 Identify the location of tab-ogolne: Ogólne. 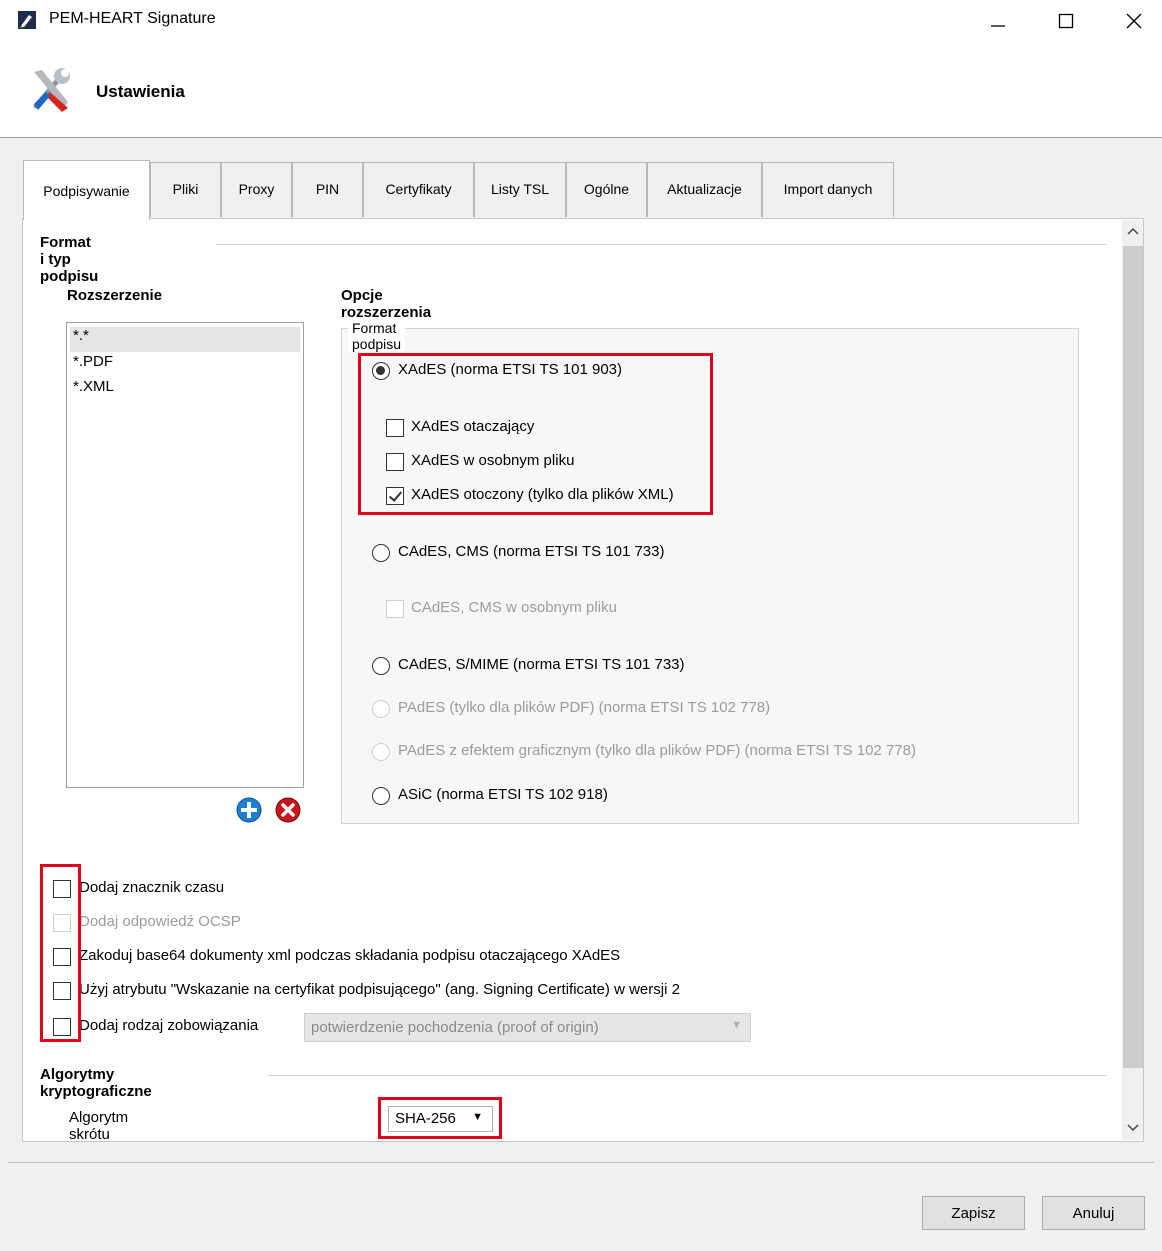
(606, 189).